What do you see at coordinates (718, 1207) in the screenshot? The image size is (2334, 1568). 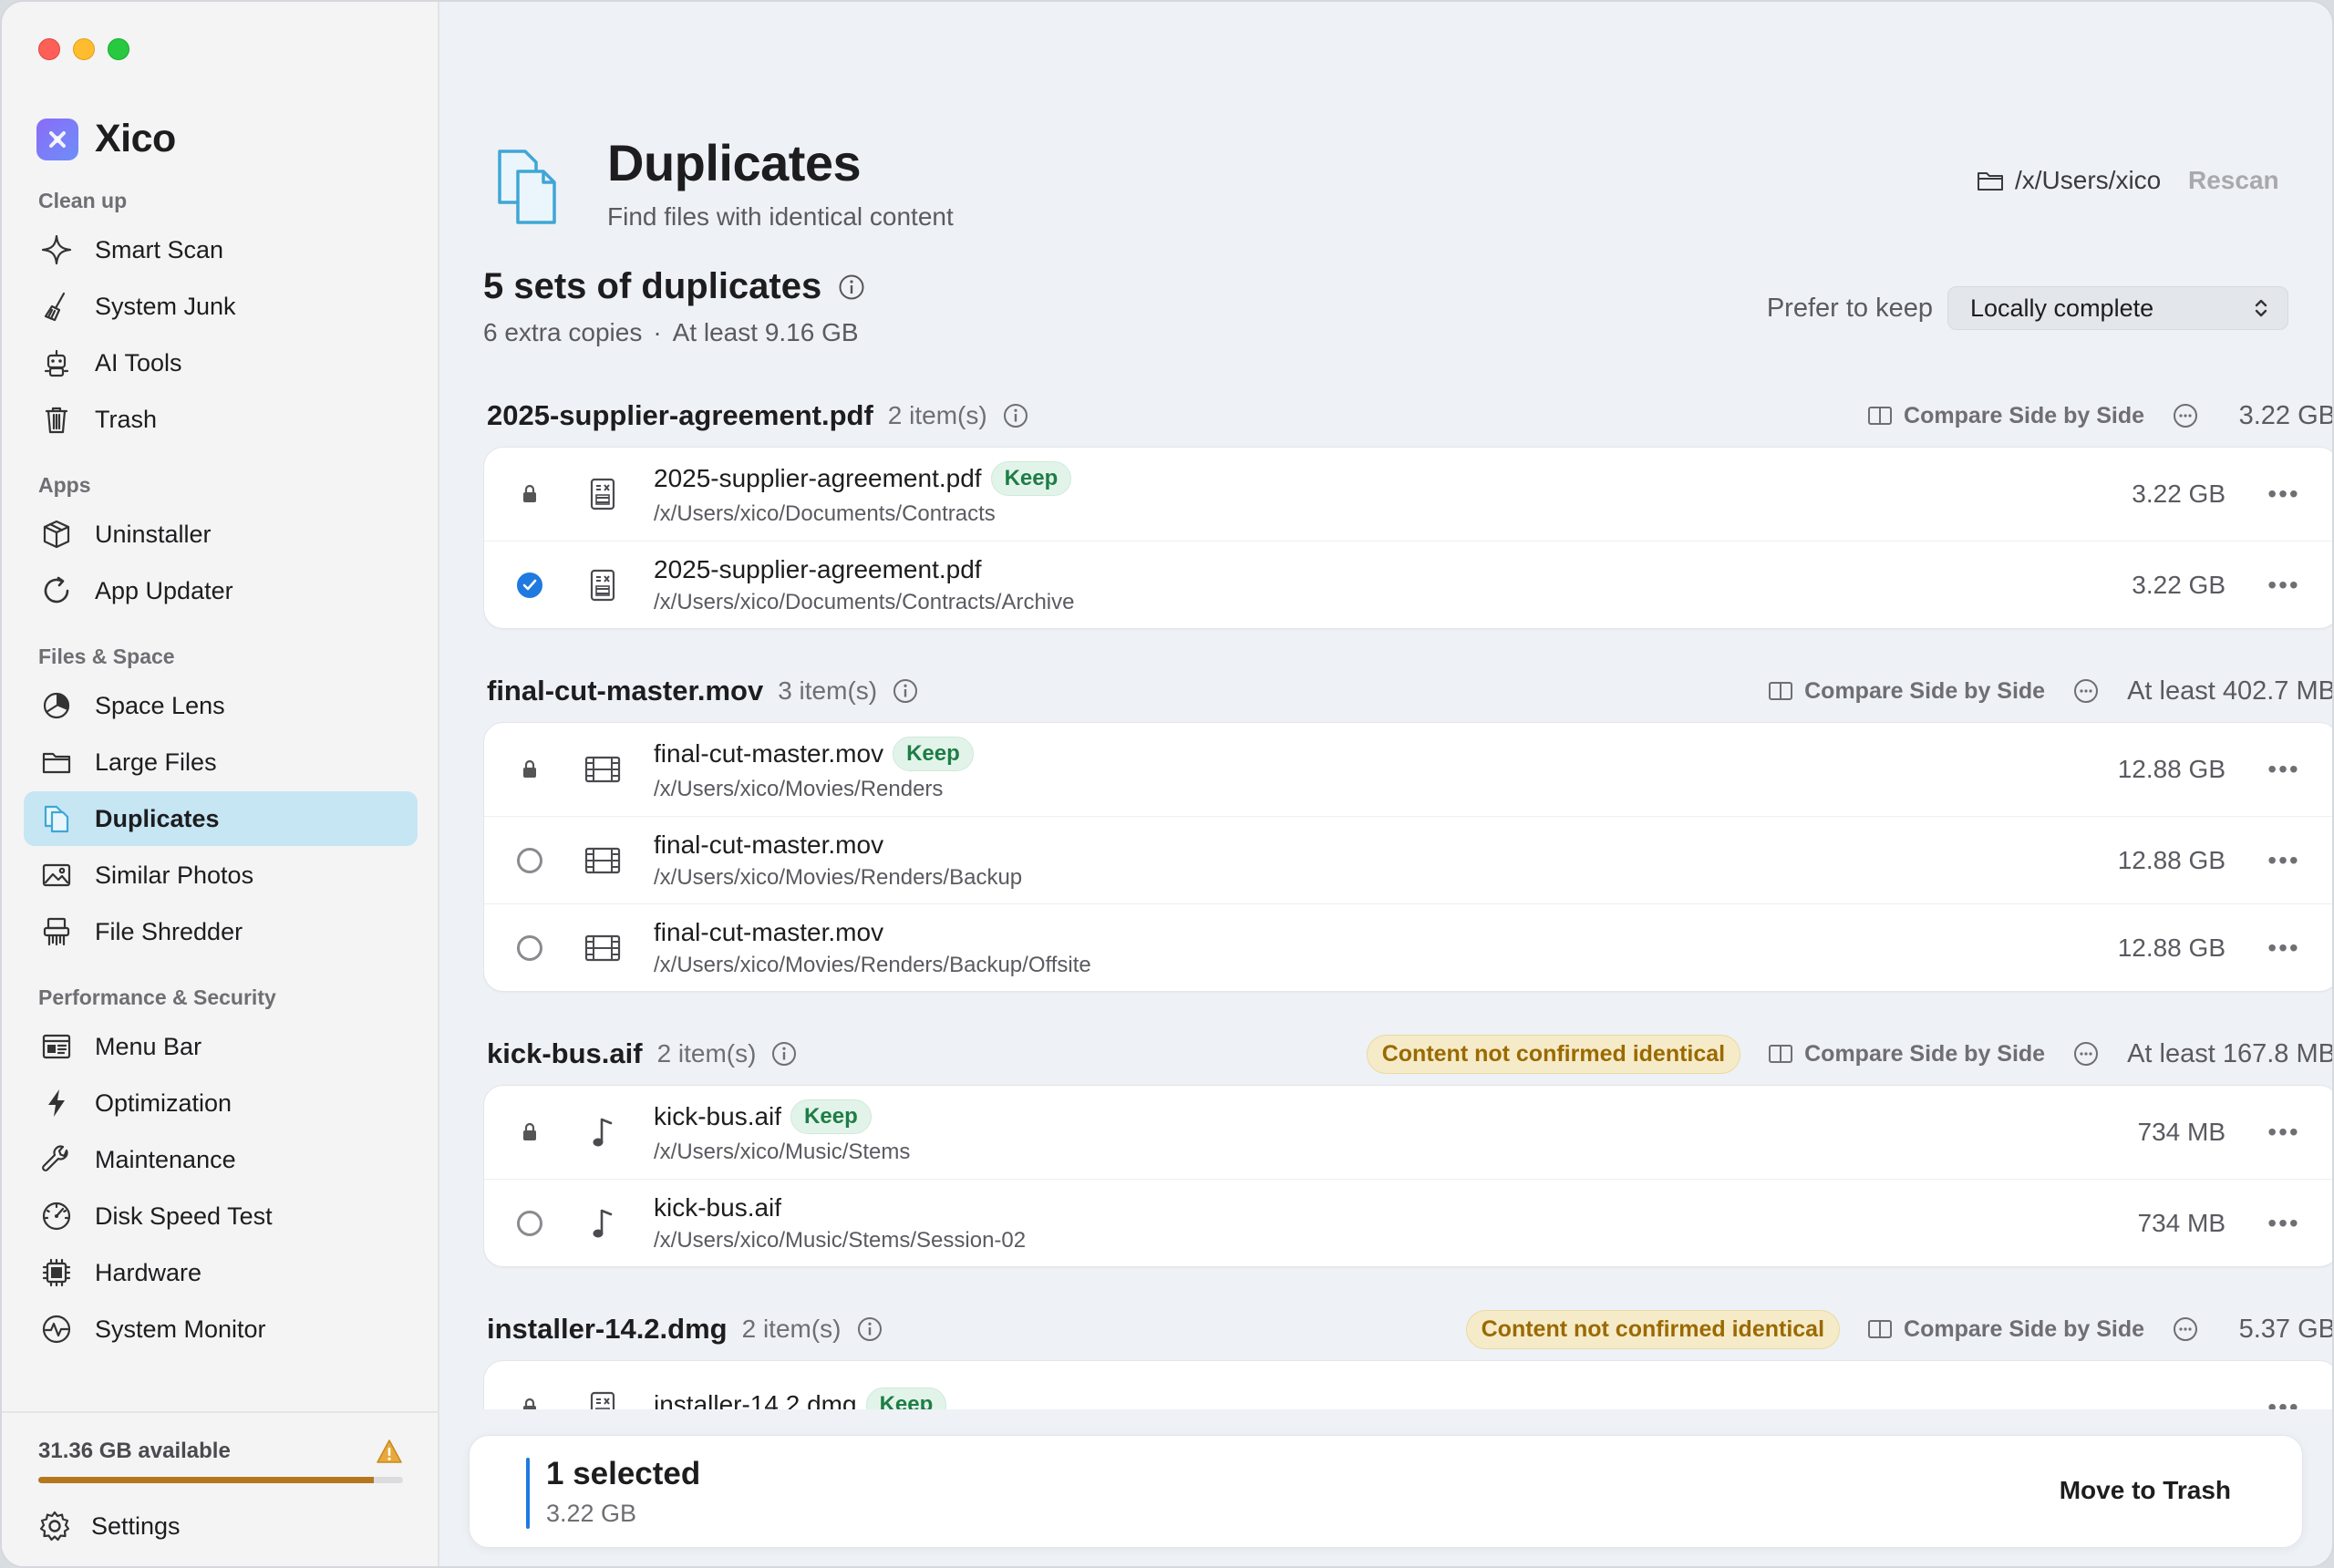 I see `file-name: kick-bus.aif` at bounding box center [718, 1207].